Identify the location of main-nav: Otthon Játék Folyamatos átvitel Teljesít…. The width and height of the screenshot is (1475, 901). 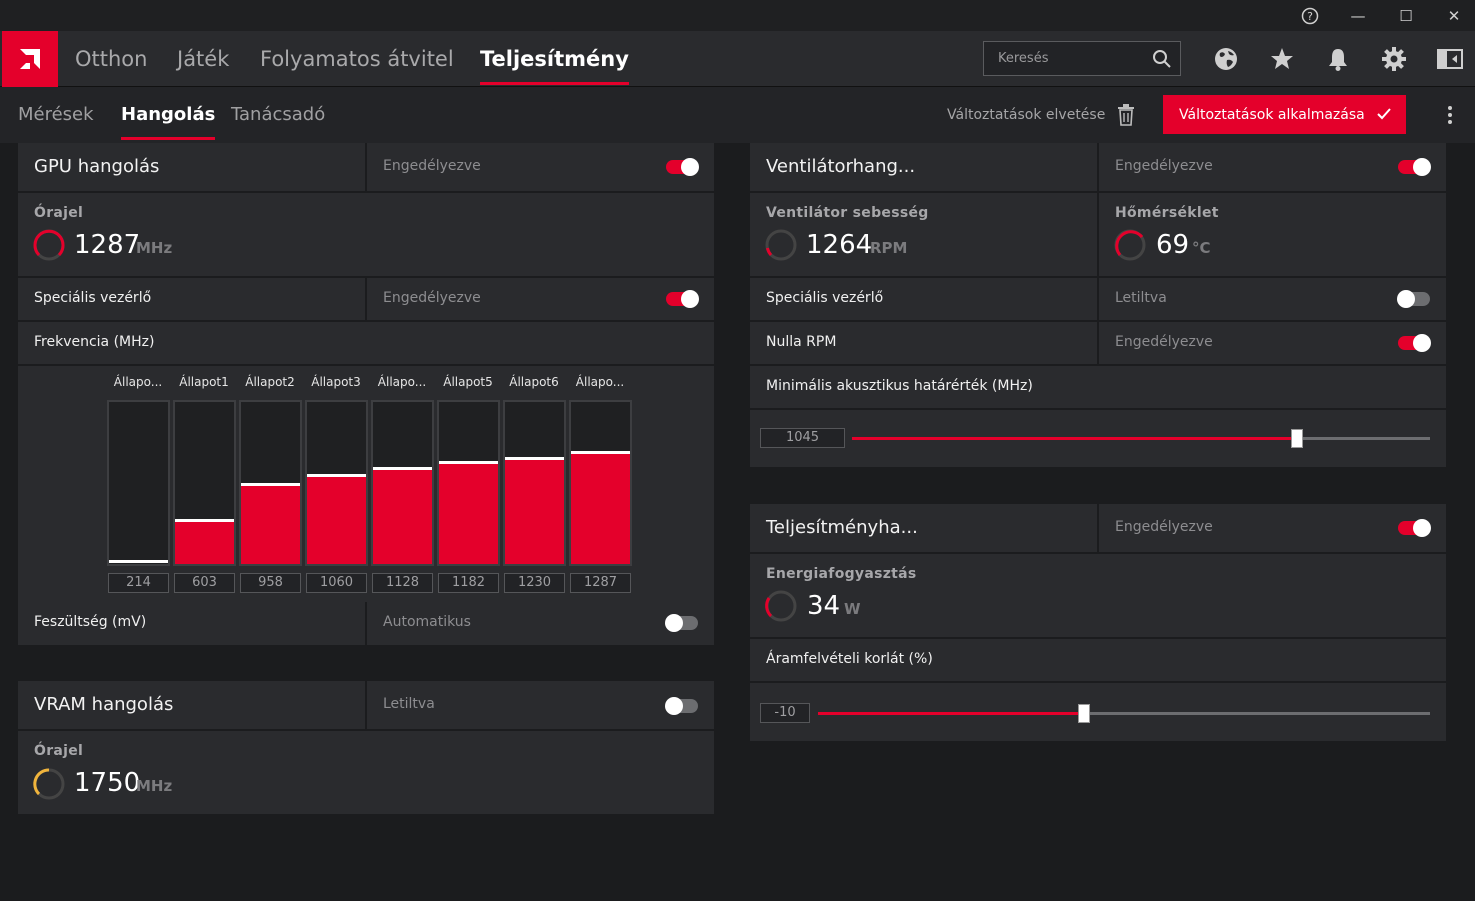
(737, 59).